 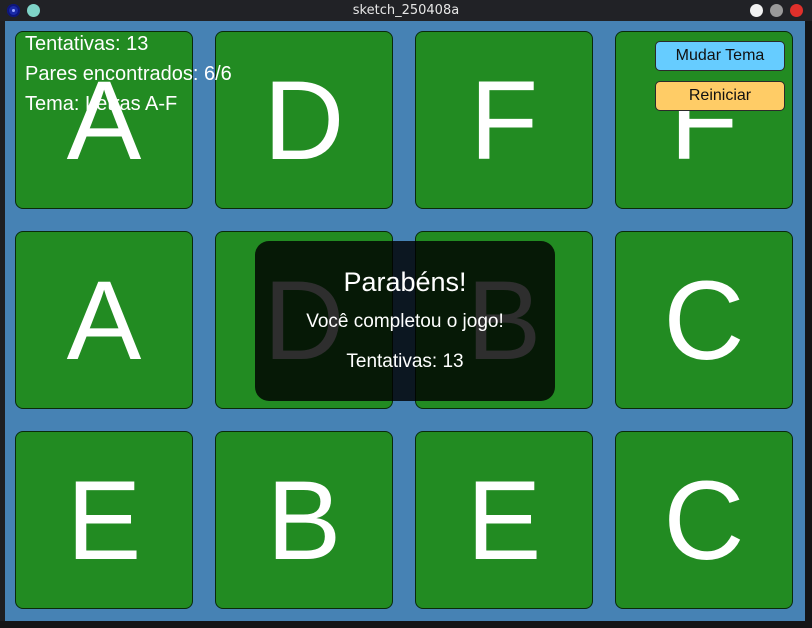 I want to click on theme-label: Tema: Letras A-F, so click(x=101, y=104).